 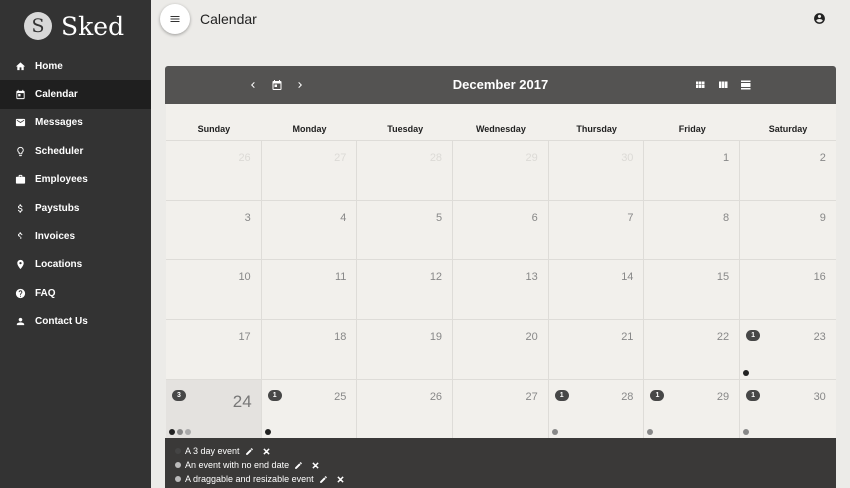 What do you see at coordinates (75, 151) in the screenshot?
I see `sidebar-item-scheduler: Scheduler` at bounding box center [75, 151].